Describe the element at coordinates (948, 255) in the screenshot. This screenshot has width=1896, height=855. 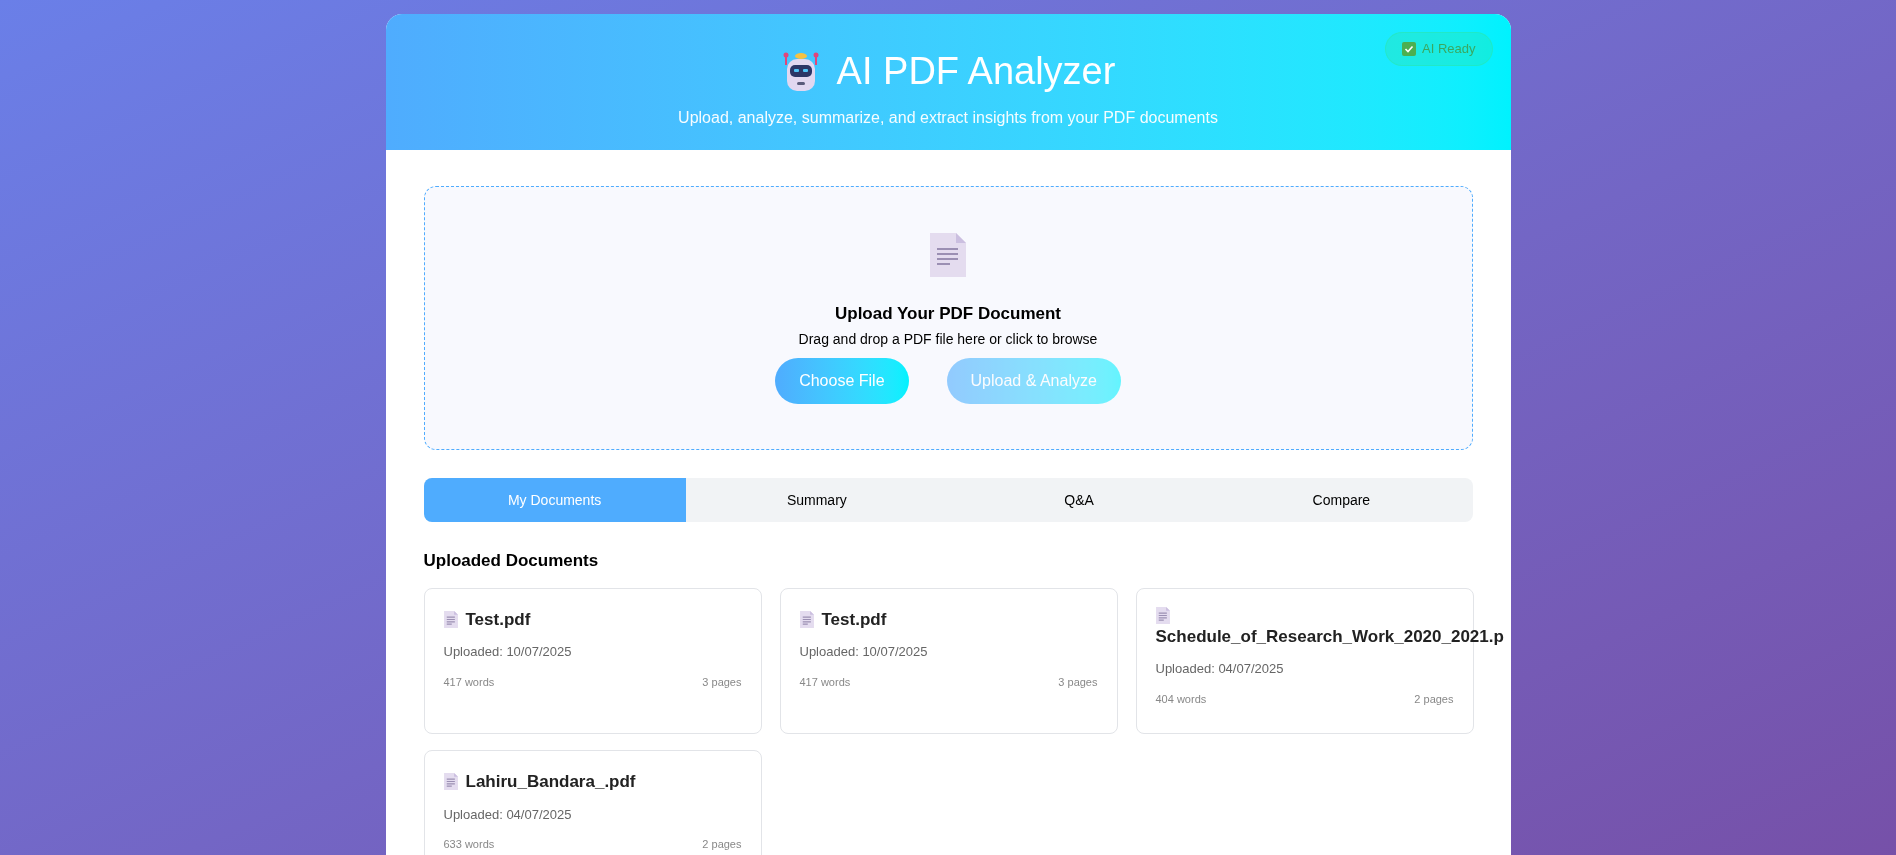
I see `document-icon` at that location.